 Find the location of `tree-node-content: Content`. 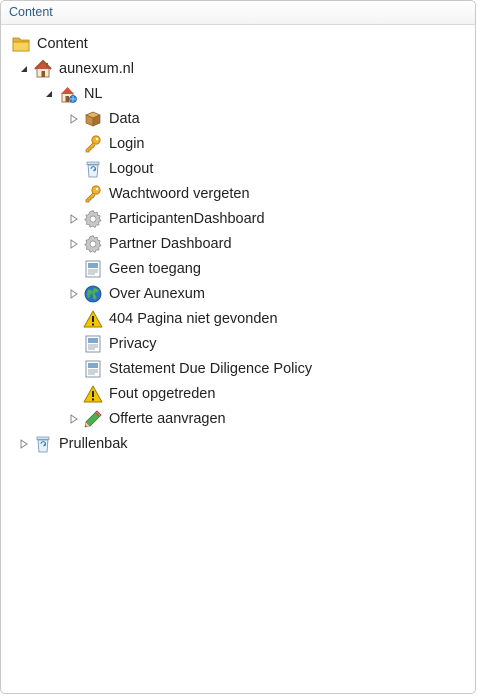

tree-node-content: Content is located at coordinates (49, 43).